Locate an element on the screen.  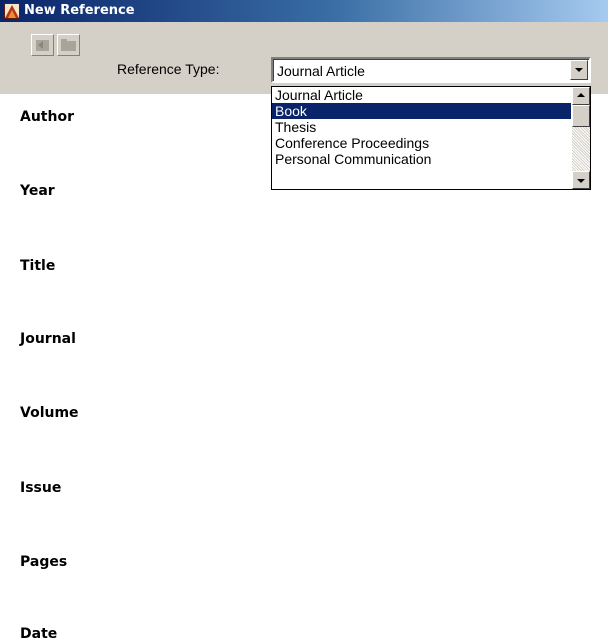
reference-type-label: Reference Type: is located at coordinates (168, 69).